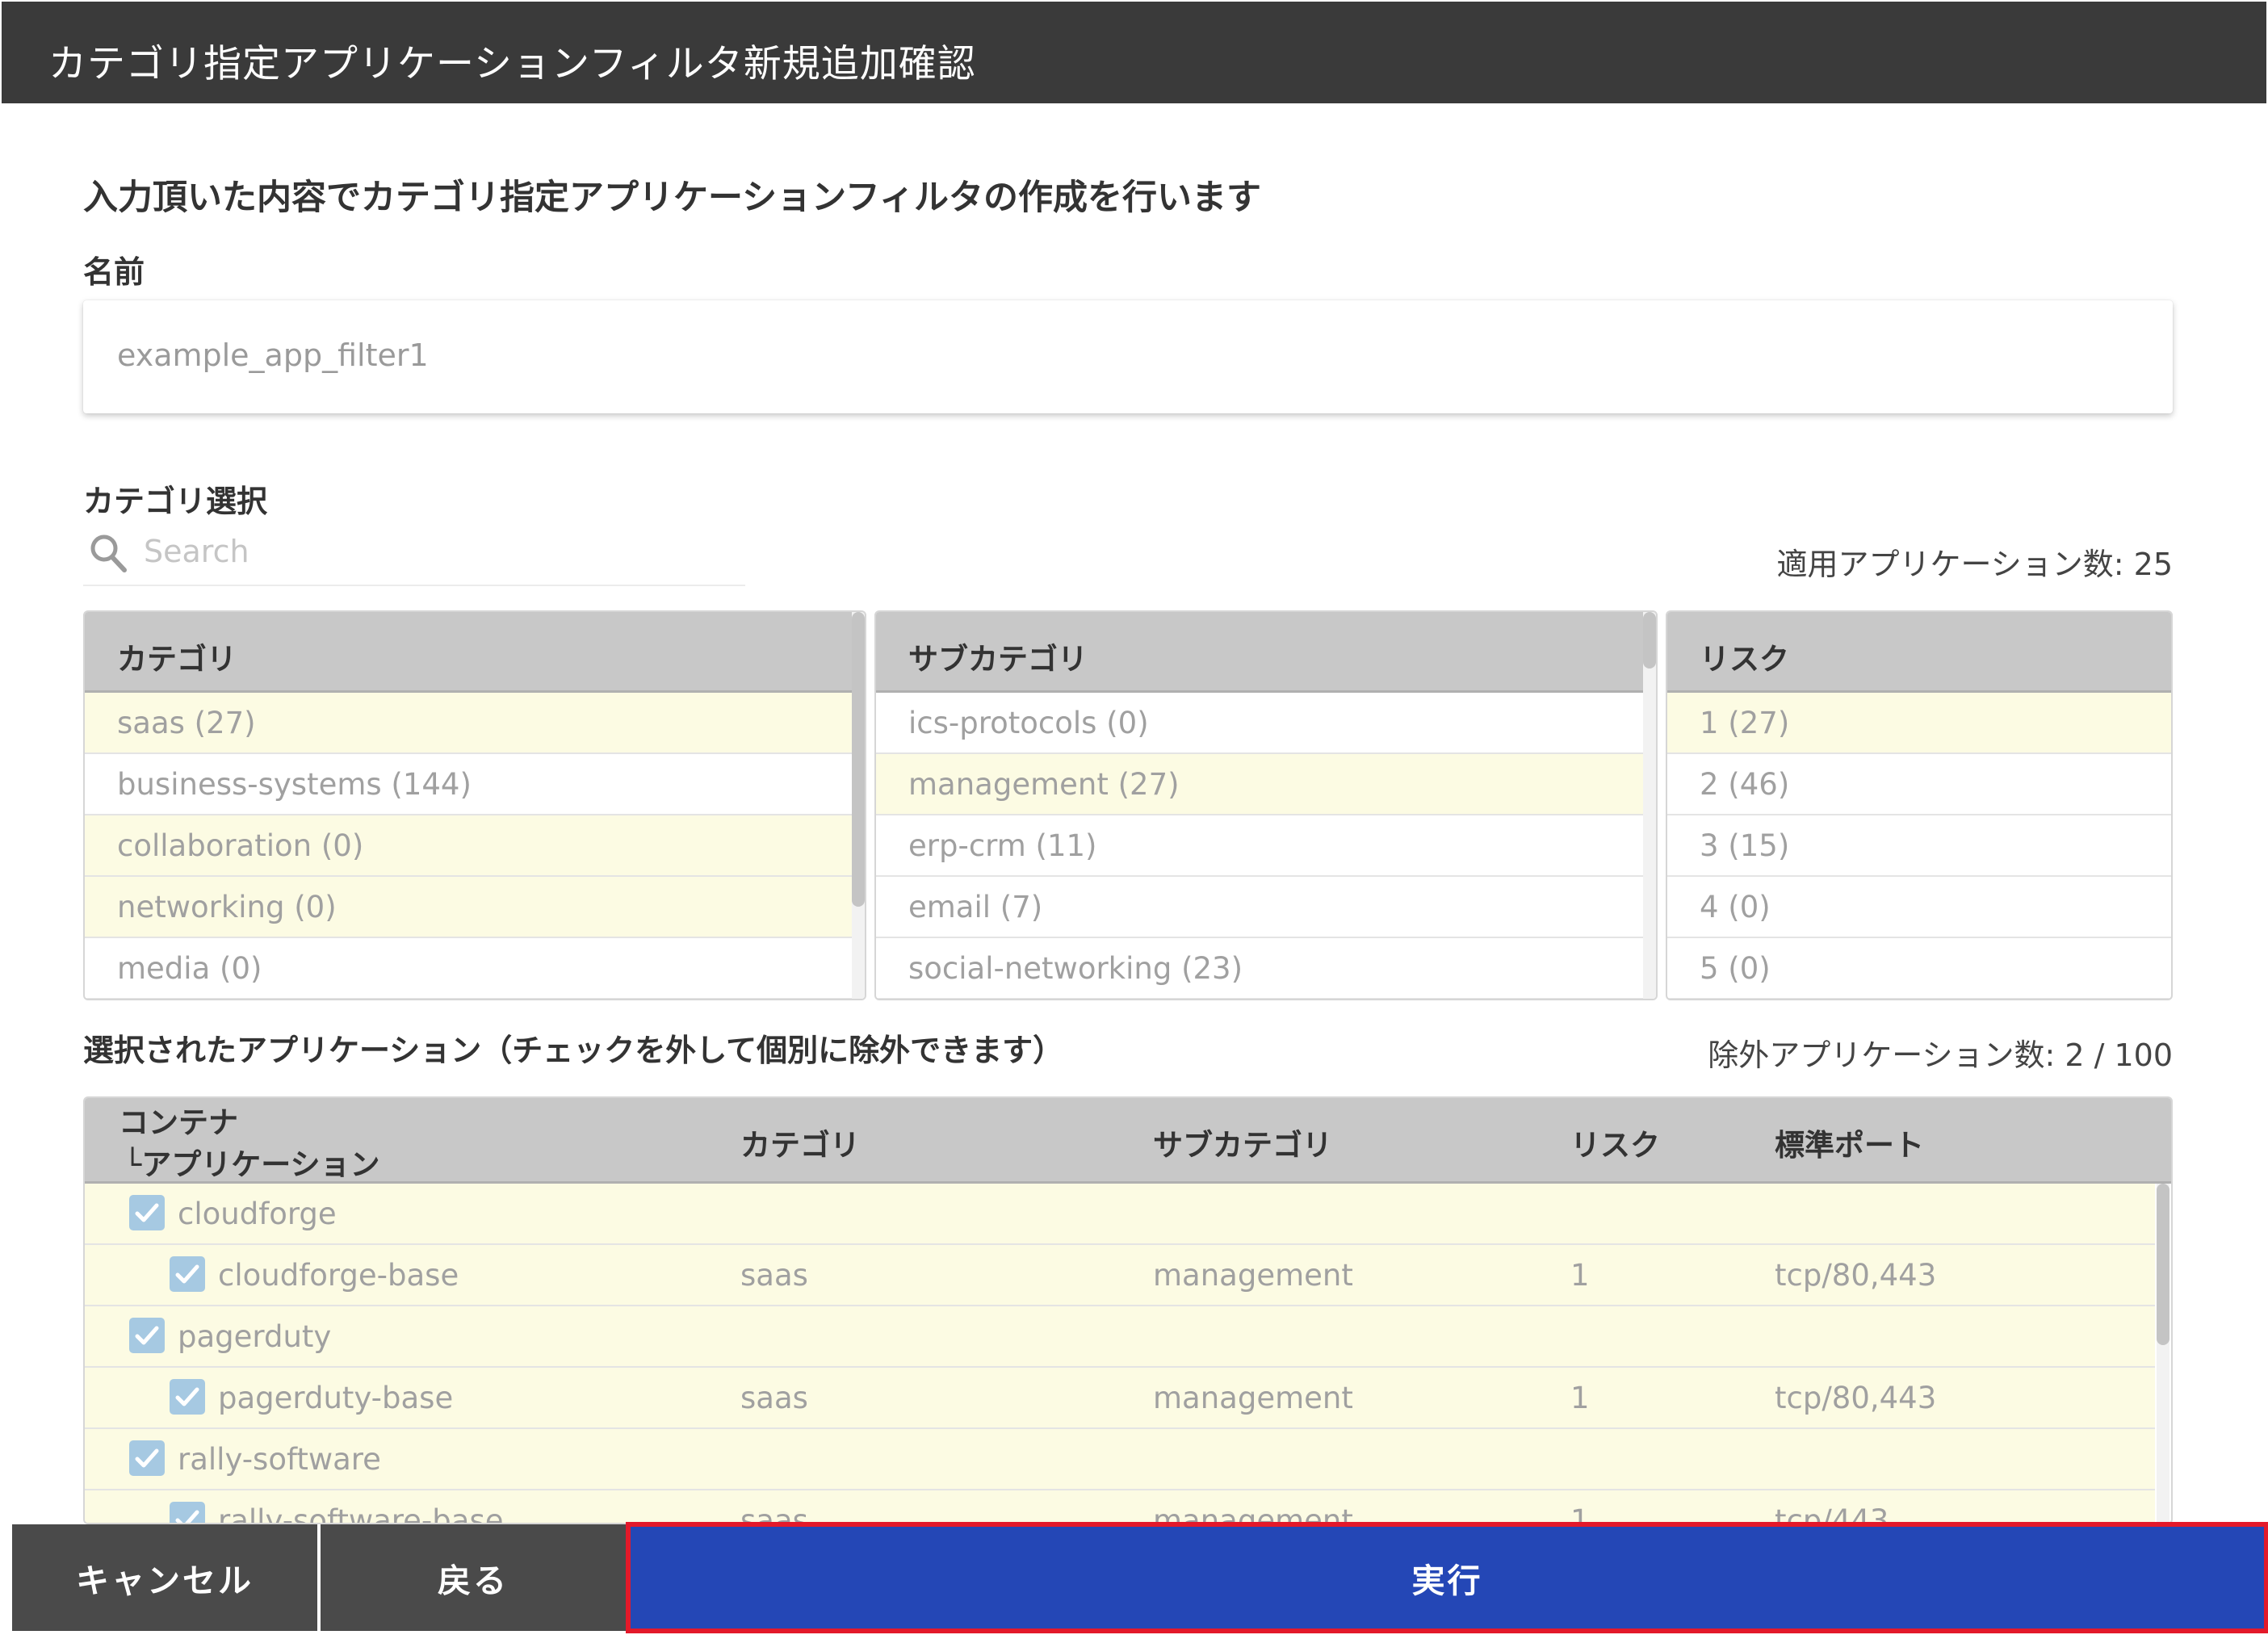  I want to click on name-value: example_app_filter1, so click(273, 355).